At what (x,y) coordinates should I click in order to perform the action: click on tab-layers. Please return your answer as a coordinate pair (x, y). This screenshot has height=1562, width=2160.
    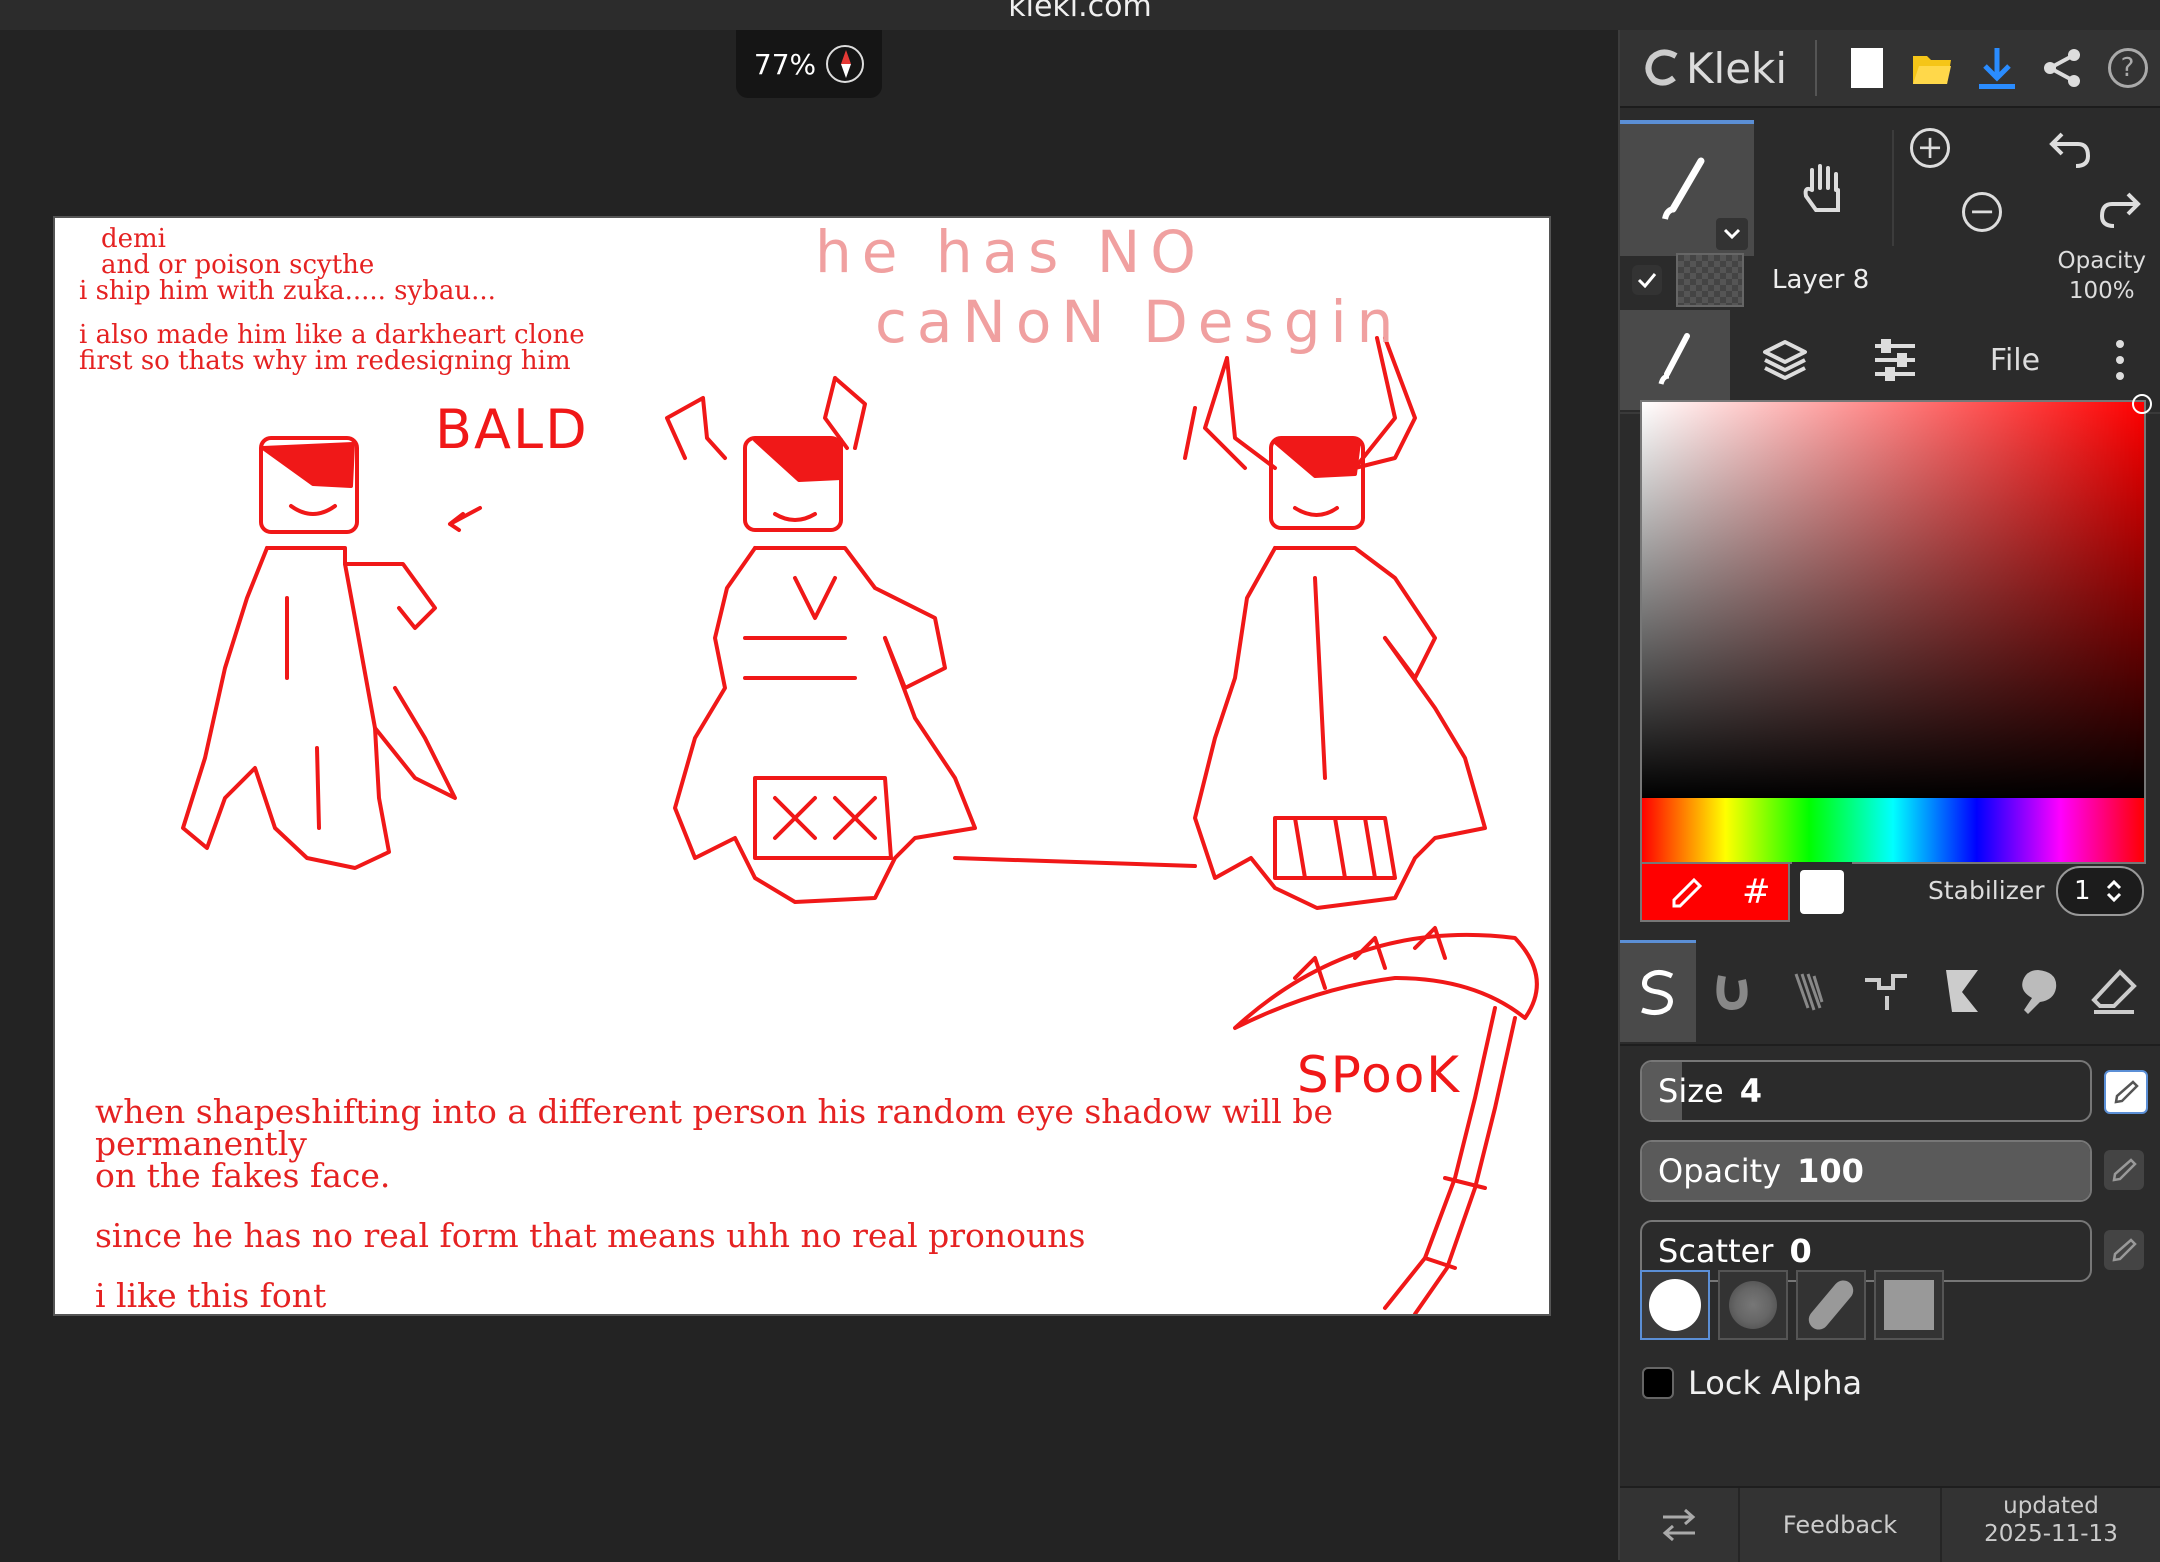
    Looking at the image, I should click on (1785, 360).